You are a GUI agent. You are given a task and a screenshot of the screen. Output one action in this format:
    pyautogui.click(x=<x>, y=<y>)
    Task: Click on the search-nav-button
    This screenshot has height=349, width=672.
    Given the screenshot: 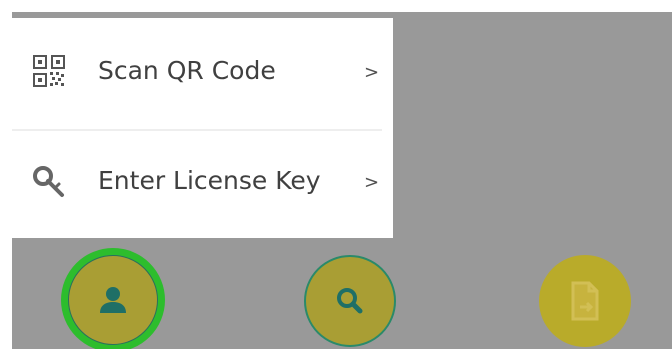 What is the action you would take?
    pyautogui.click(x=350, y=301)
    